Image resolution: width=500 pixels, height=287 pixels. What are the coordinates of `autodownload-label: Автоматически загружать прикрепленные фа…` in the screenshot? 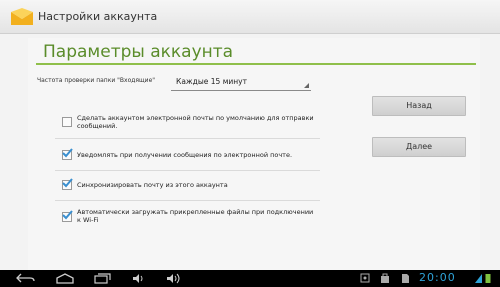 It's located at (195, 216).